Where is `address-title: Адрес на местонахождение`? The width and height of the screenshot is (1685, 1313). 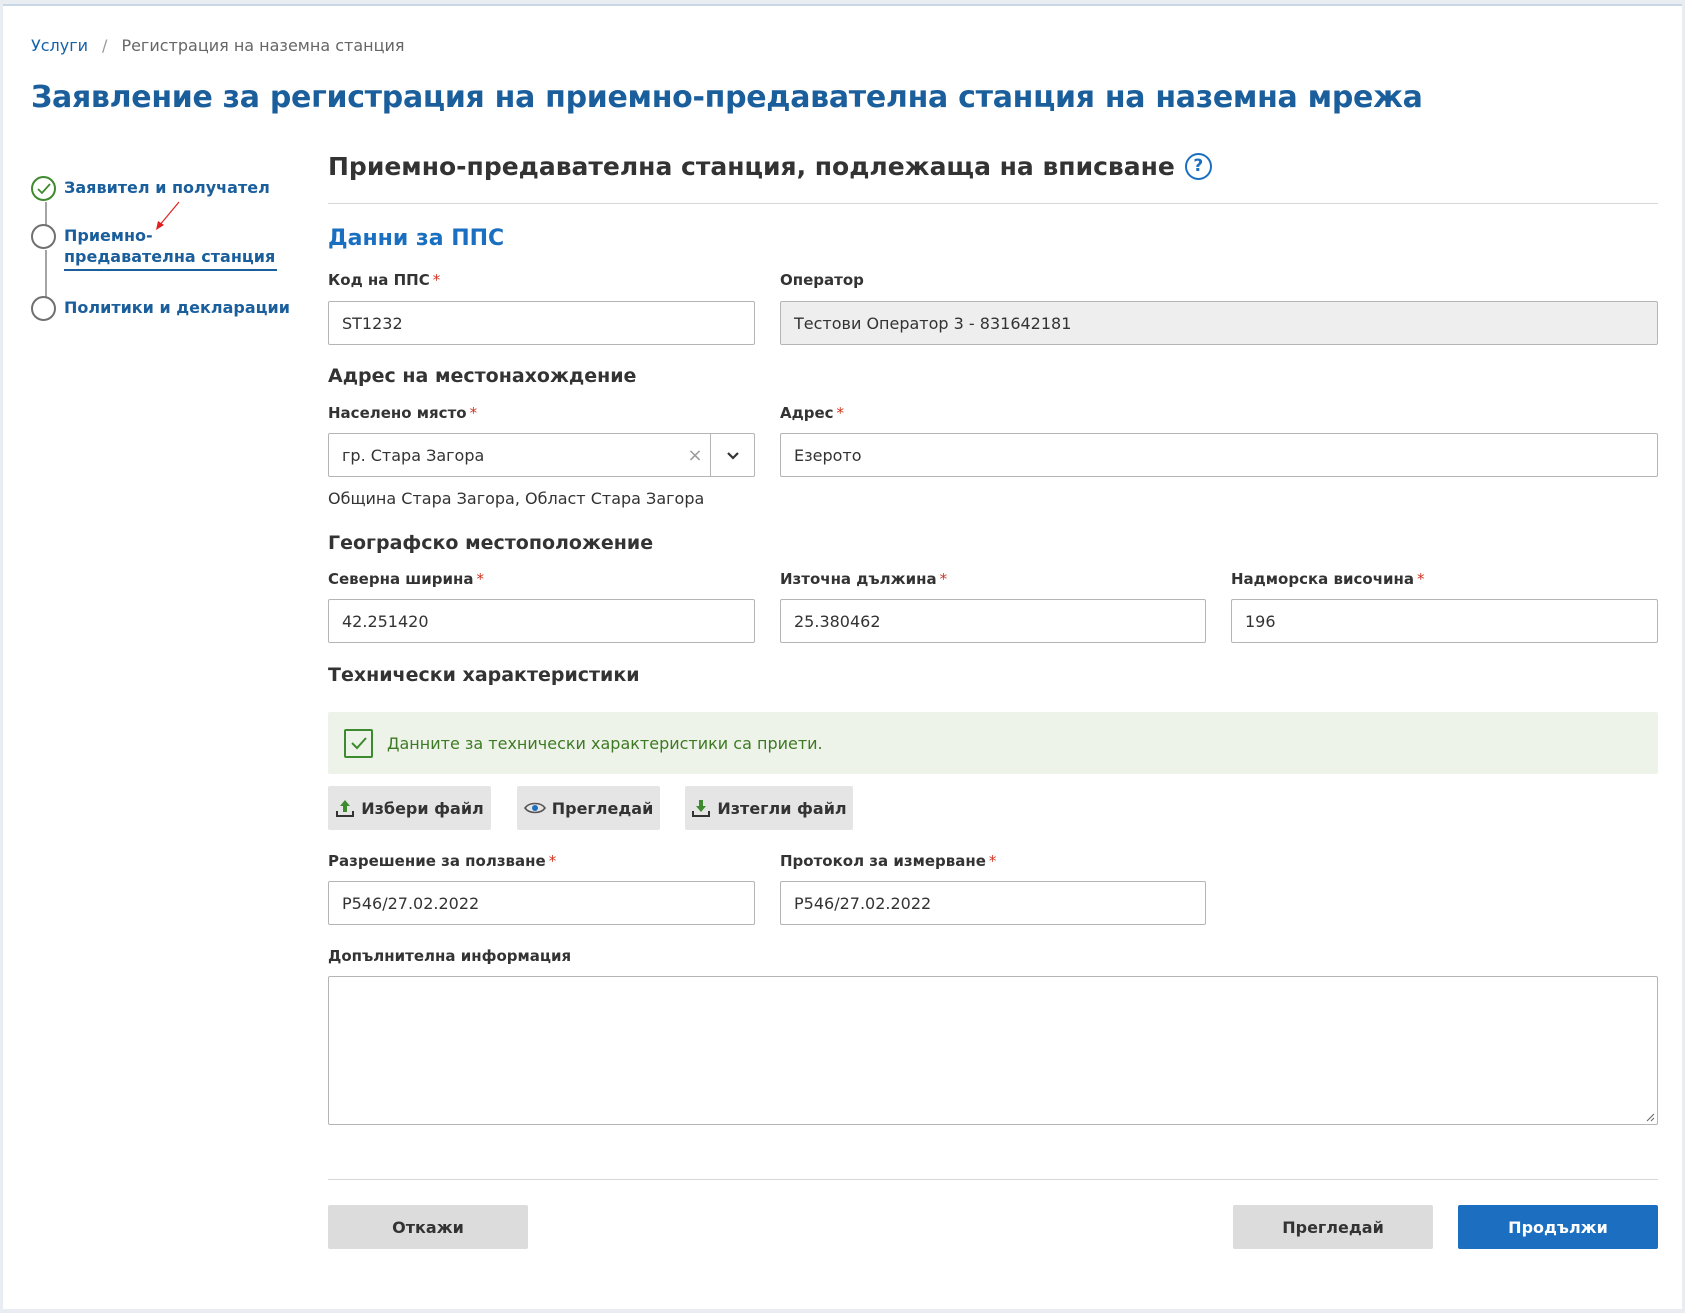
address-title: Адрес на местонахождение is located at coordinates (482, 376).